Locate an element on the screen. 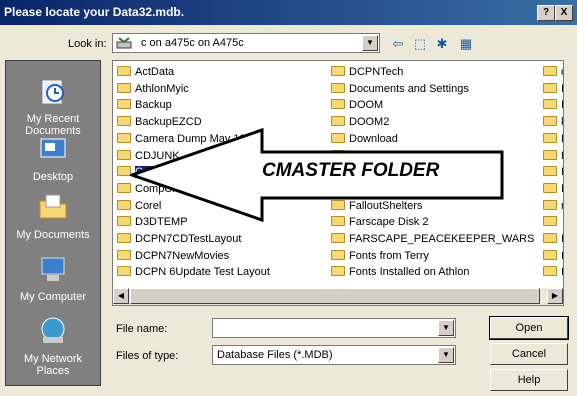 The width and height of the screenshot is (577, 396). list-item: DOOM is located at coordinates (357, 105).